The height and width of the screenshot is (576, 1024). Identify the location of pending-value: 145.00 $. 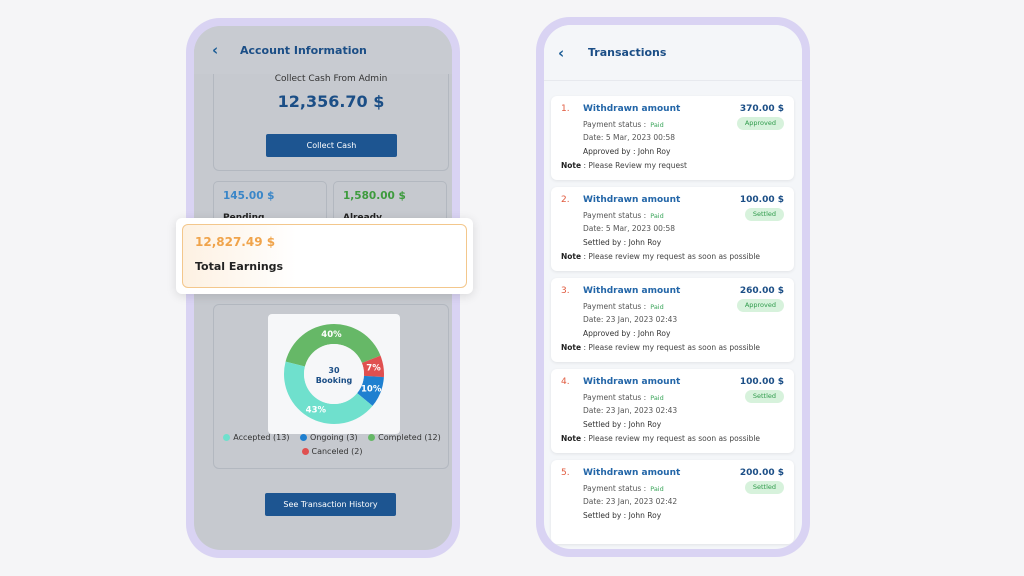
(249, 196).